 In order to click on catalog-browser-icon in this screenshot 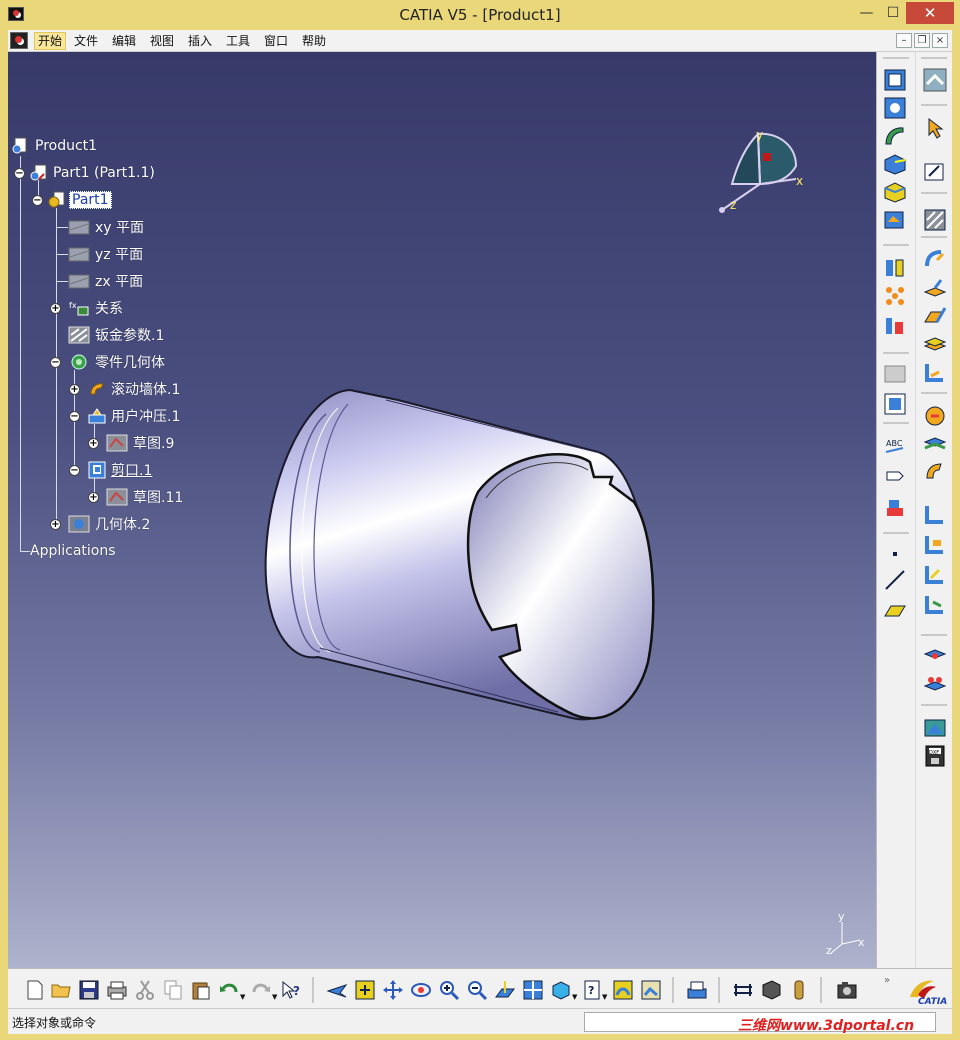, I will do `click(697, 990)`.